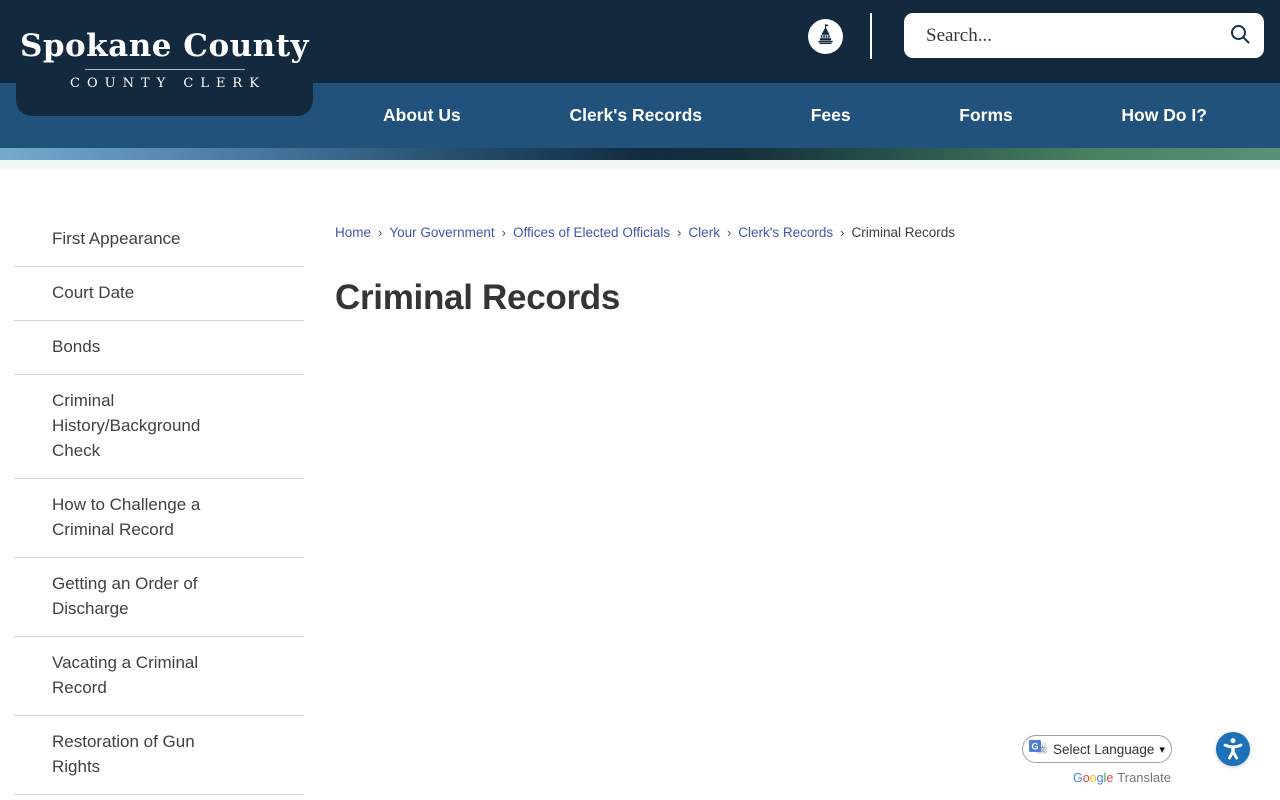 Image resolution: width=1280 pixels, height=800 pixels. I want to click on nav-item-clerks-records: Clerk's Records, so click(635, 115).